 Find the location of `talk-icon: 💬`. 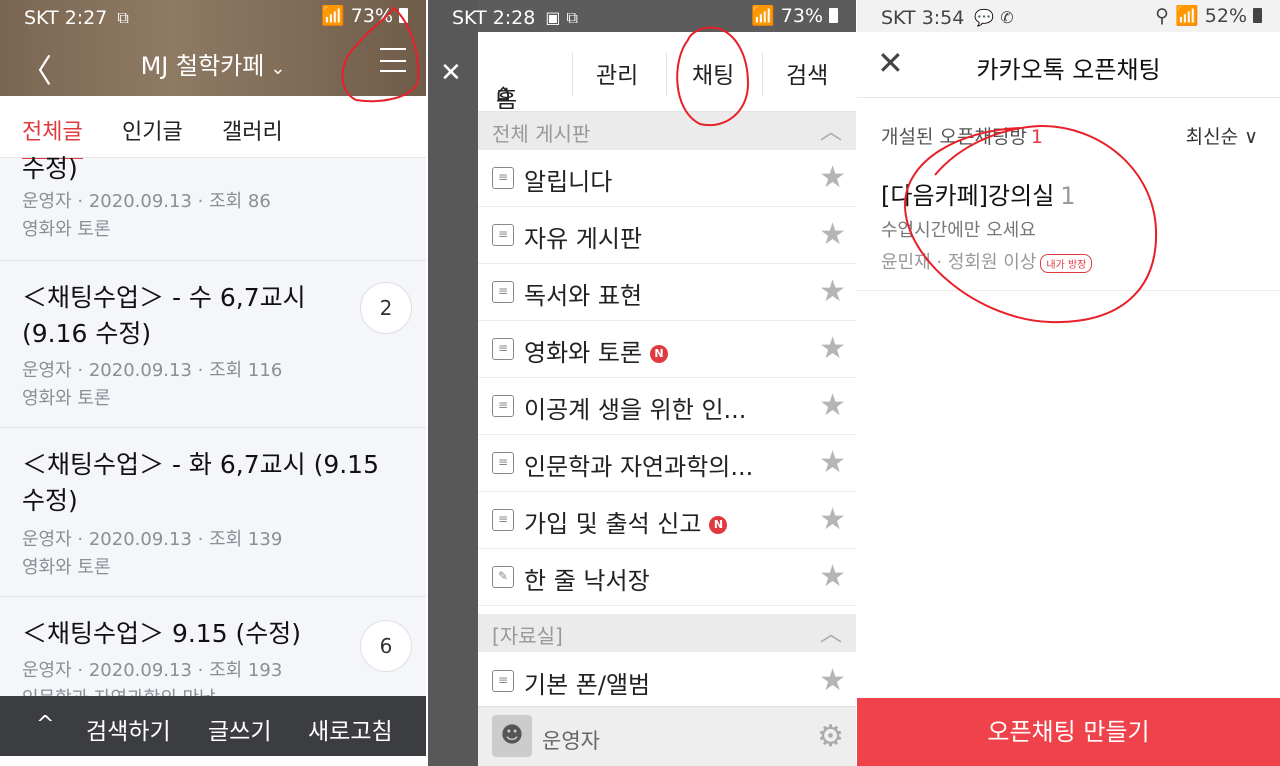

talk-icon: 💬 is located at coordinates (984, 17).